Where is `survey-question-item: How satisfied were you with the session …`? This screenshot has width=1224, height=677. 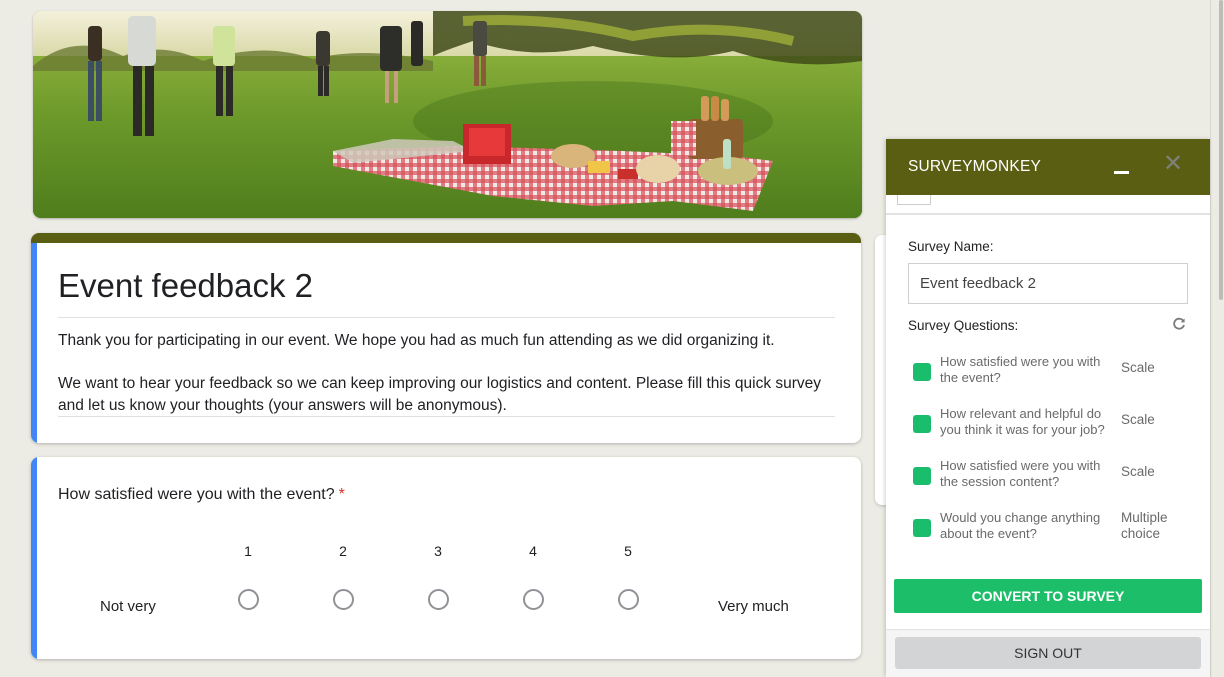 survey-question-item: How satisfied were you with the session … is located at coordinates (1058, 481).